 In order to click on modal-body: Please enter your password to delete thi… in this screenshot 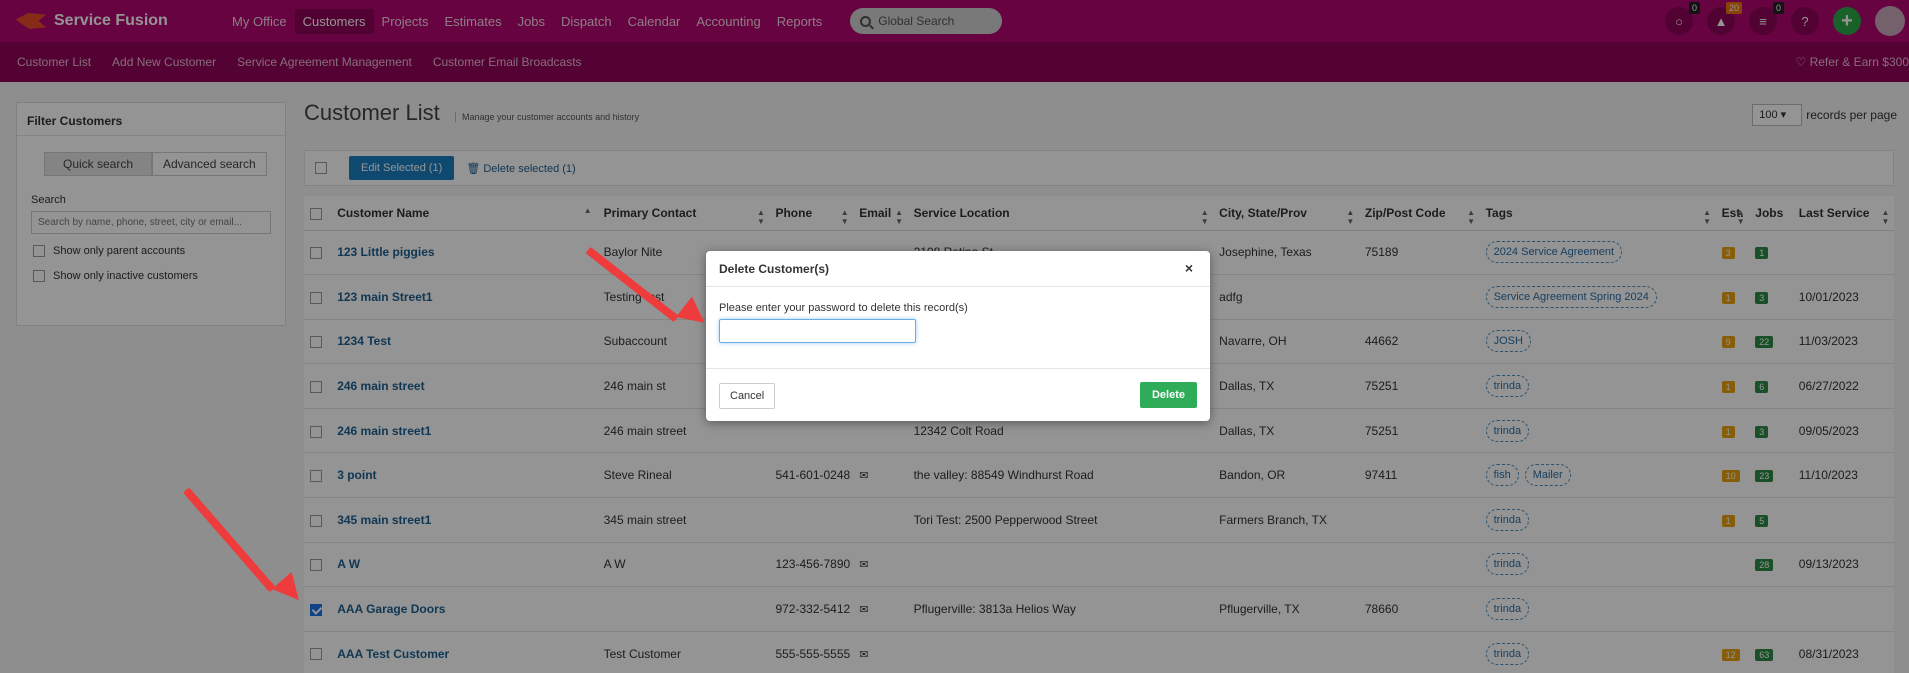, I will do `click(958, 328)`.